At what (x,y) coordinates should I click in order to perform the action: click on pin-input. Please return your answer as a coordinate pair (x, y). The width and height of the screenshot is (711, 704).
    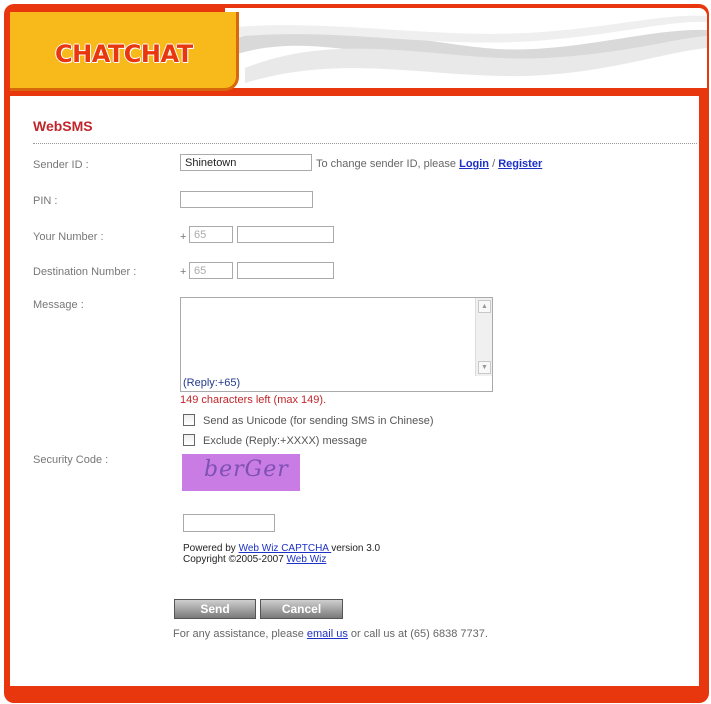
    Looking at the image, I should click on (246, 199).